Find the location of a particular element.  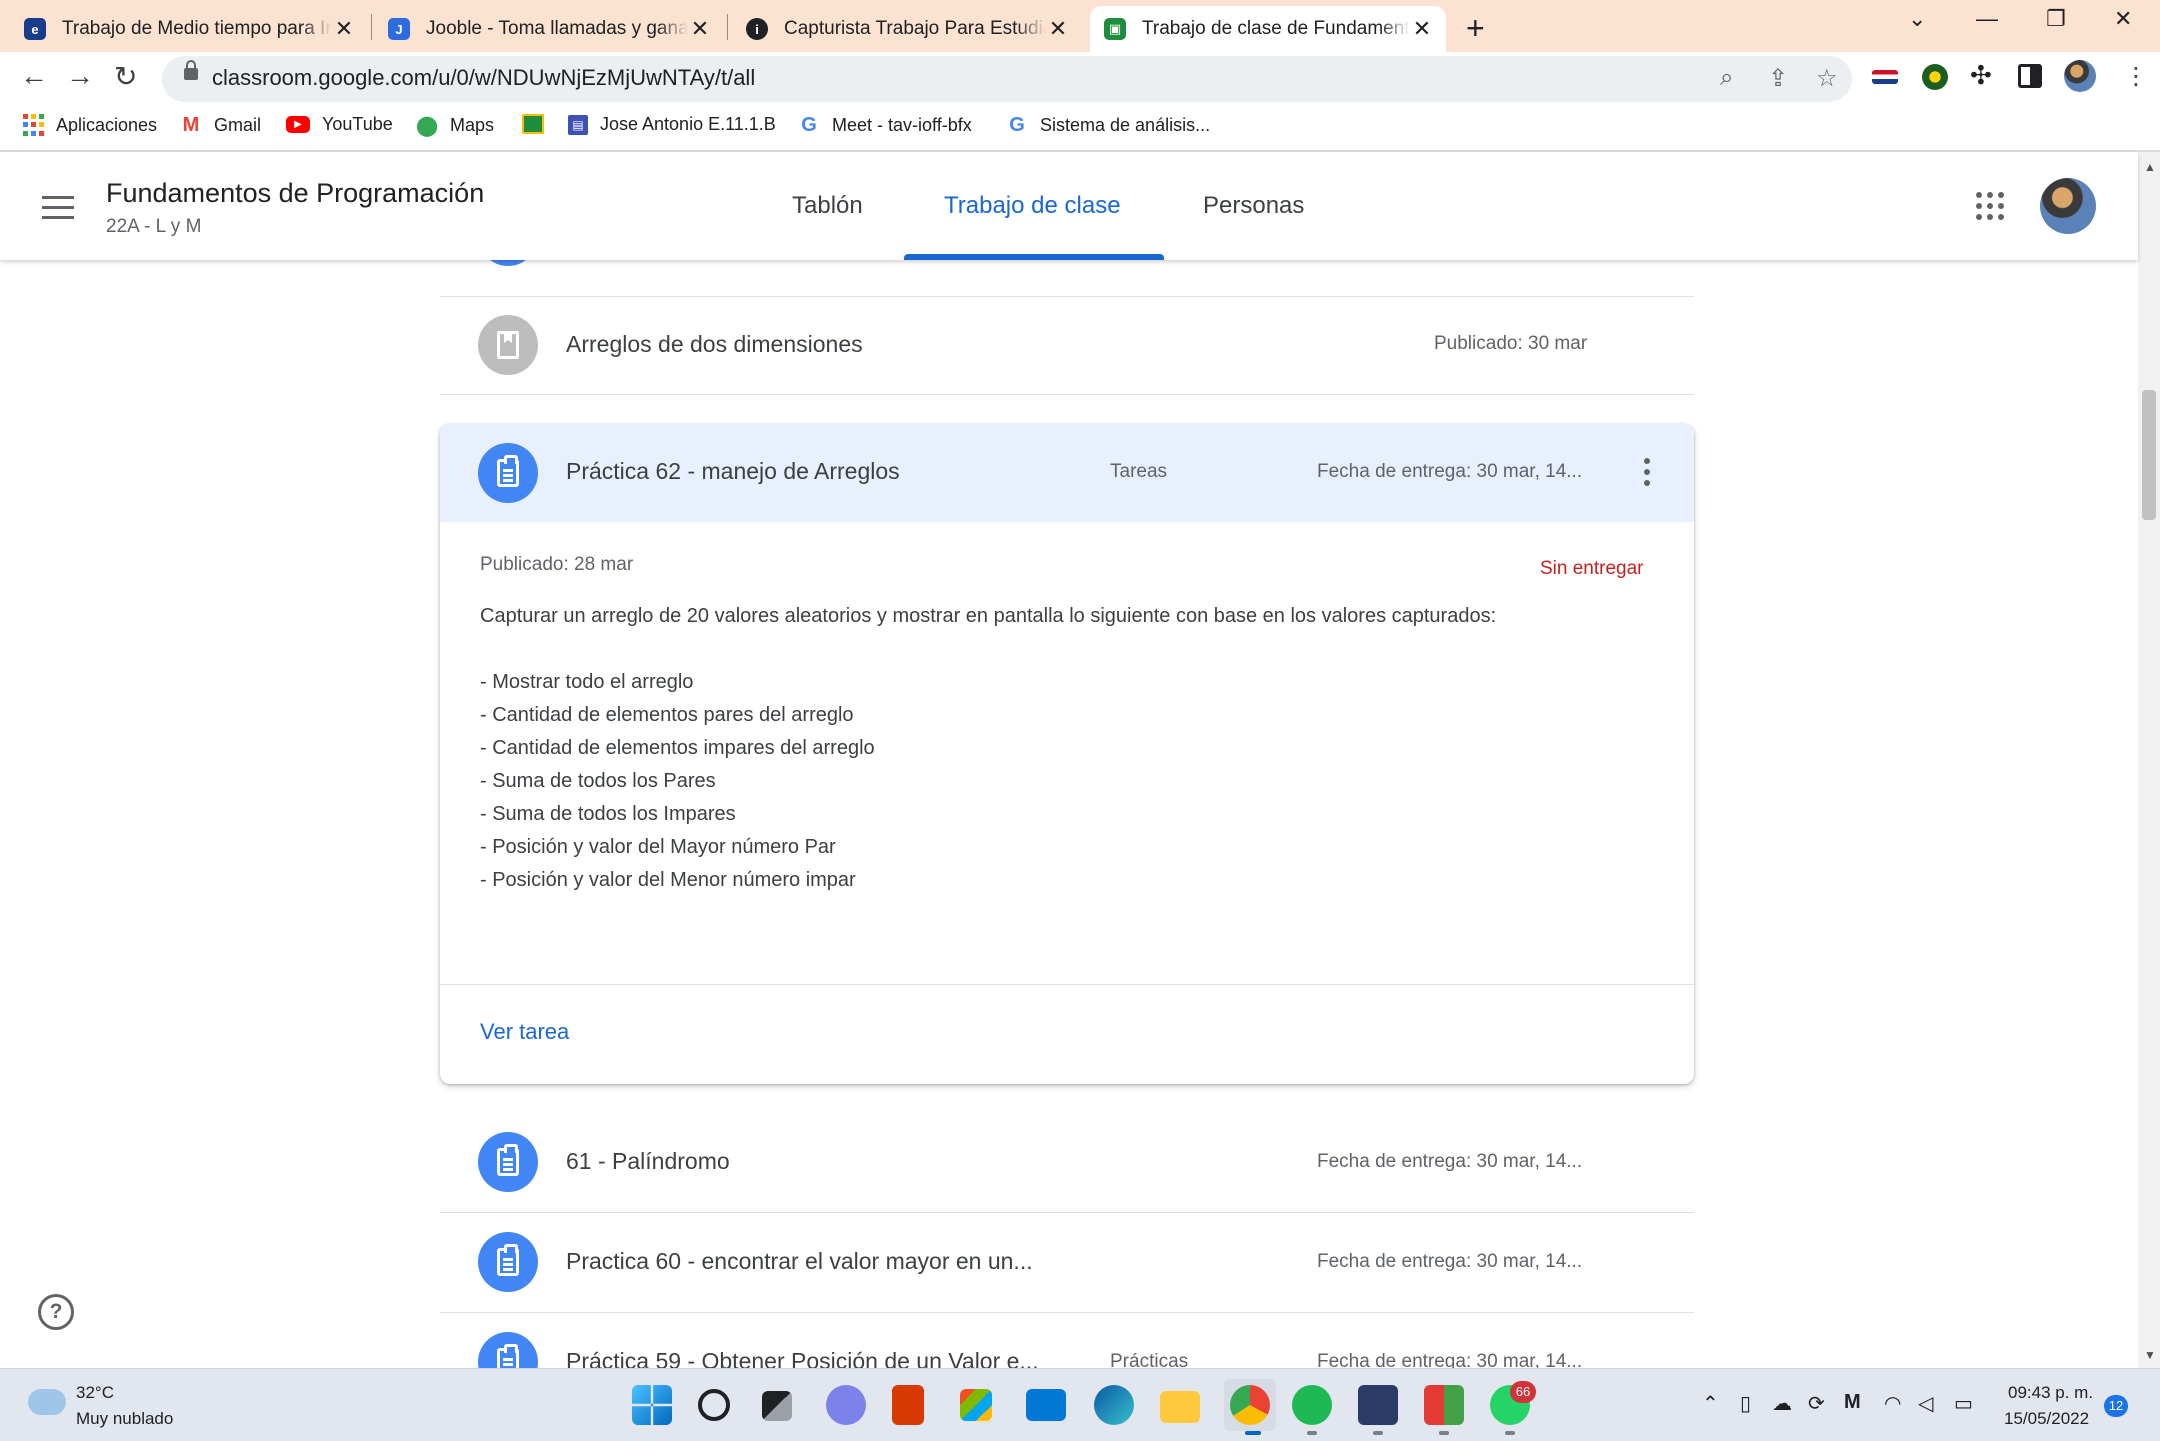

tab-tablon: Tablón is located at coordinates (827, 206).